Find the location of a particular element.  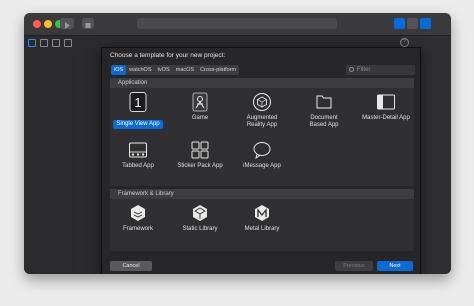

stop-button is located at coordinates (88, 23).